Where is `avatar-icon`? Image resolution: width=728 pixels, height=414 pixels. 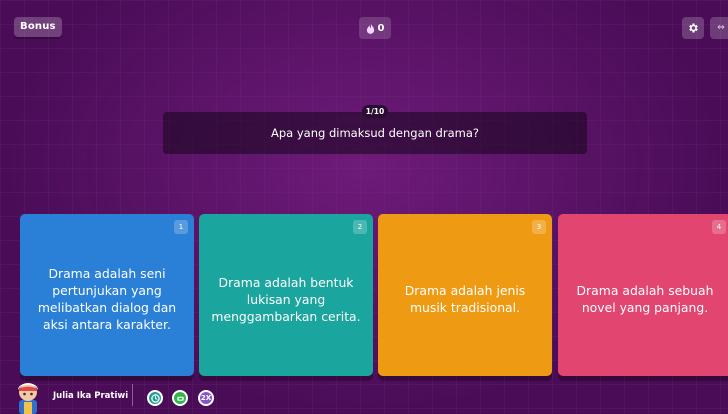 avatar-icon is located at coordinates (28, 398).